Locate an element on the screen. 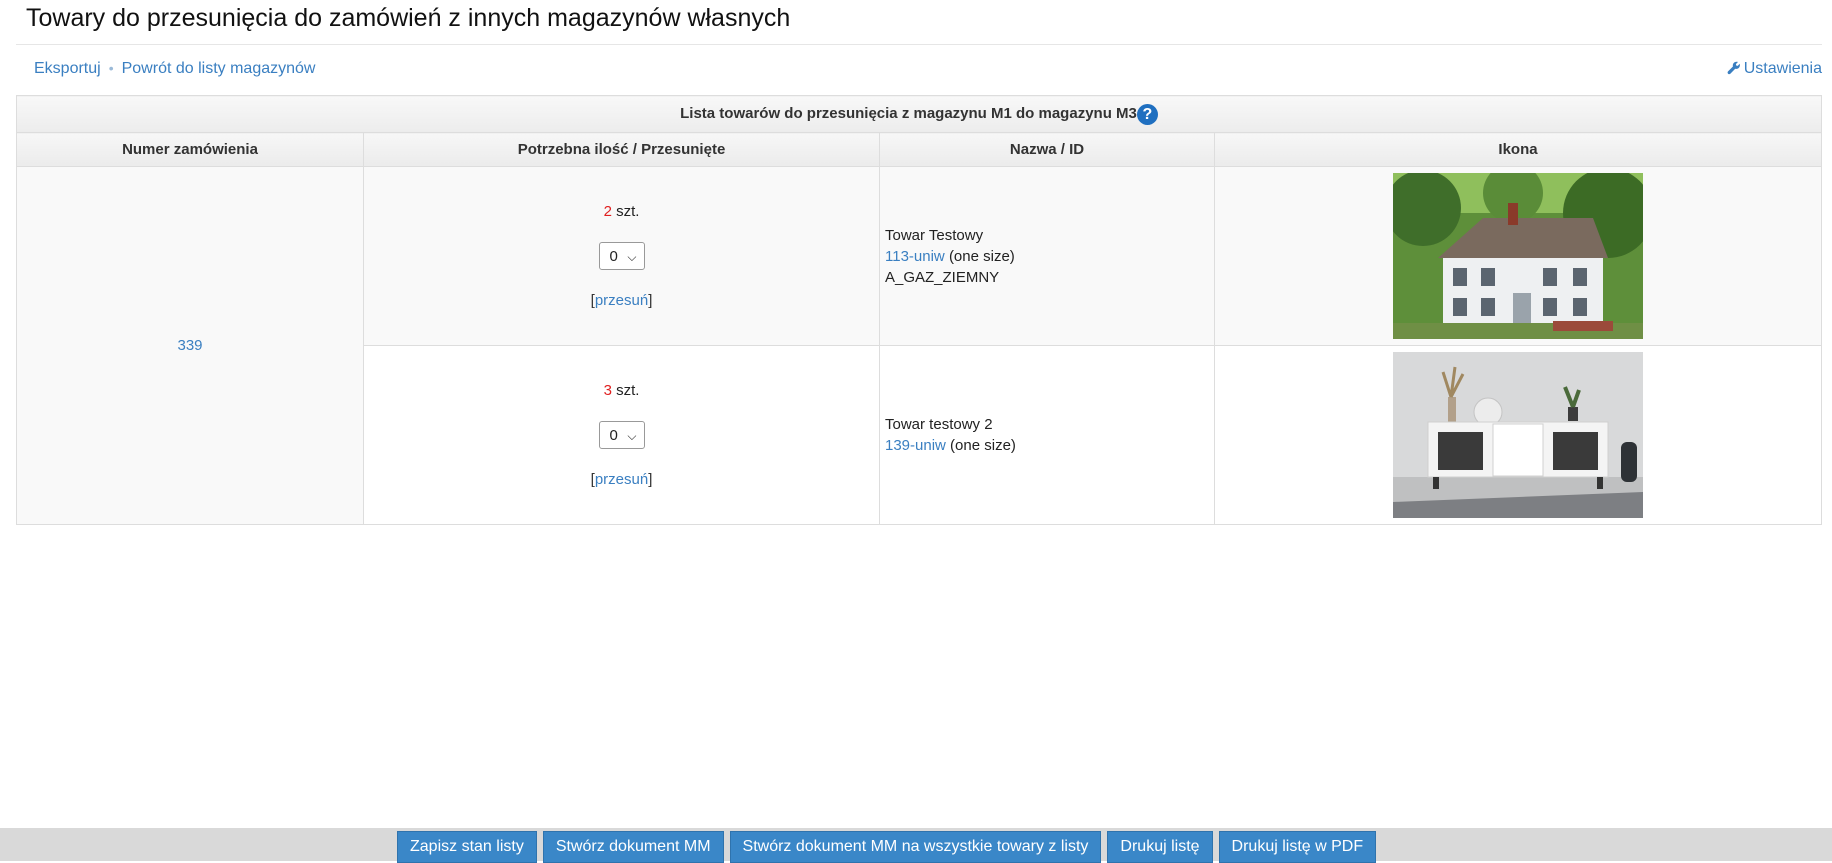 This screenshot has height=863, width=1832. header-name-id: Nazwa / ID is located at coordinates (1047, 149).